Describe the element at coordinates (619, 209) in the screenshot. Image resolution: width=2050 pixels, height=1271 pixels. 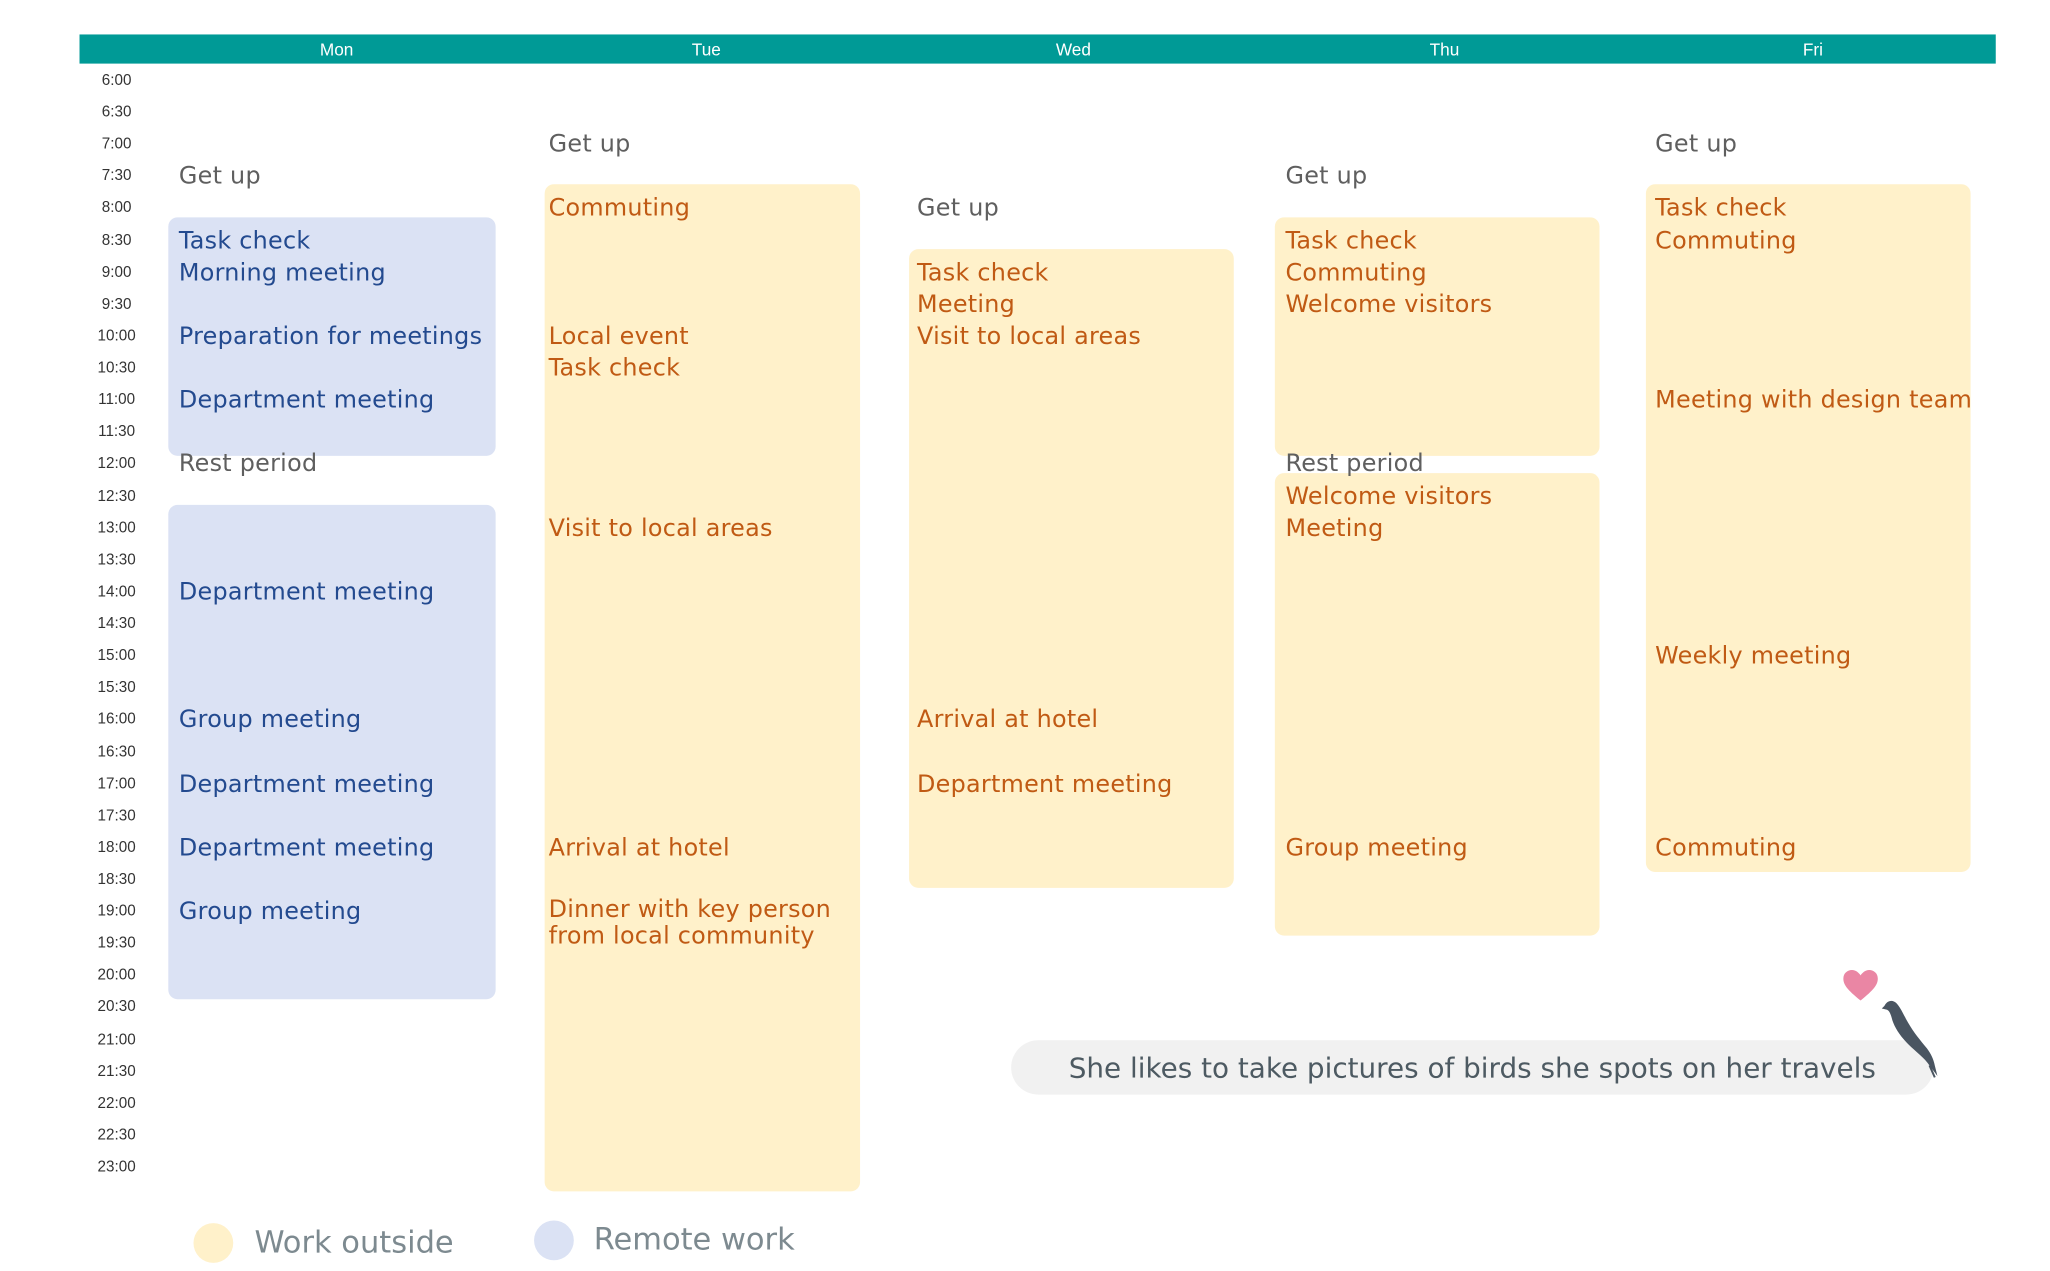
I see `event-tue: Commuting` at that location.